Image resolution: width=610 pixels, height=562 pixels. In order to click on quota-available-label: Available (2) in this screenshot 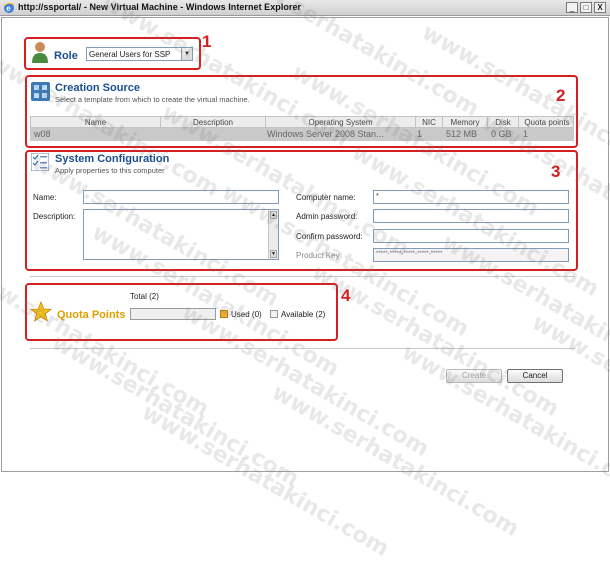, I will do `click(303, 314)`.